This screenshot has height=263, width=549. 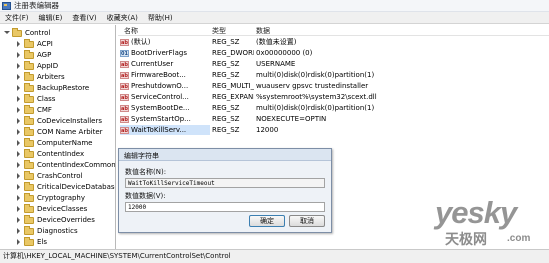 What do you see at coordinates (50, 153) in the screenshot?
I see `tree-item: ContentIndex` at bounding box center [50, 153].